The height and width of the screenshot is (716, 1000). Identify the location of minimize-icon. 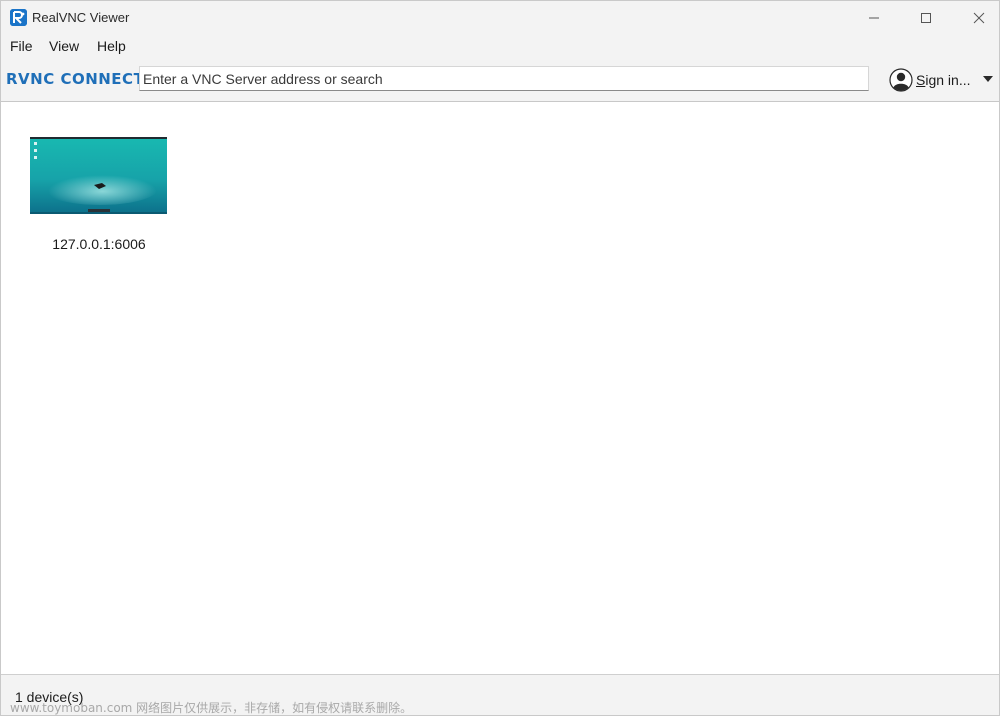
(874, 17).